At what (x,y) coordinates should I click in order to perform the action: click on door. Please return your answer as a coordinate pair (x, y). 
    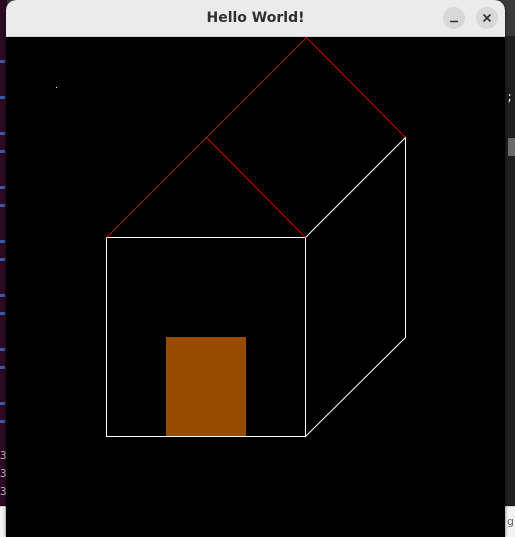
    Looking at the image, I should click on (206, 386).